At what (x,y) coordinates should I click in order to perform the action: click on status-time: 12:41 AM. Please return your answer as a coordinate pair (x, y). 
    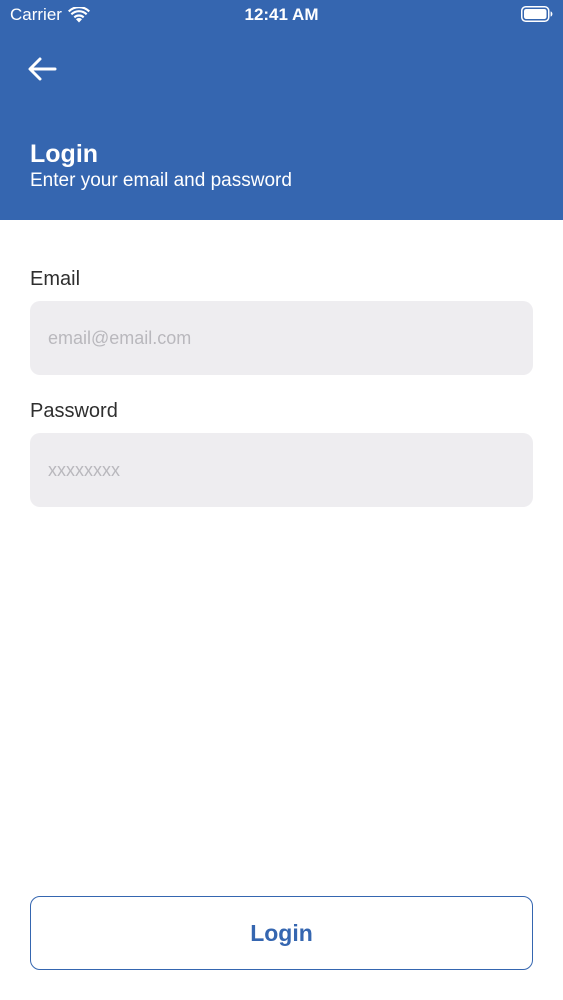
    Looking at the image, I should click on (281, 14).